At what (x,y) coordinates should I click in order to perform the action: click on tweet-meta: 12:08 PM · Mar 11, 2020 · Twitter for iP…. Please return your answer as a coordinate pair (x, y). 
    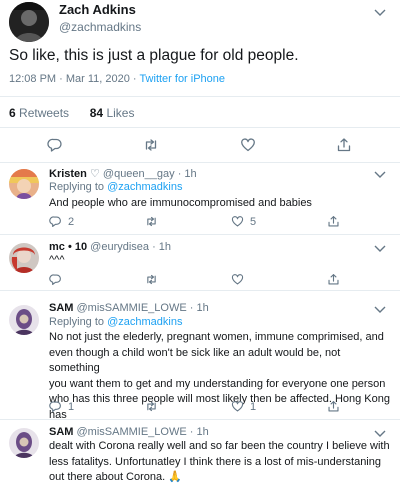
    Looking at the image, I should click on (117, 79).